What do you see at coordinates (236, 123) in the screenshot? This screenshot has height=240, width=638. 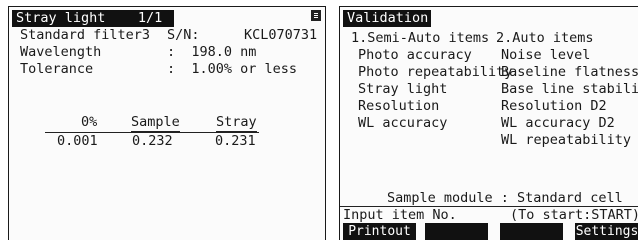 I see `table-header-stray: Stray` at bounding box center [236, 123].